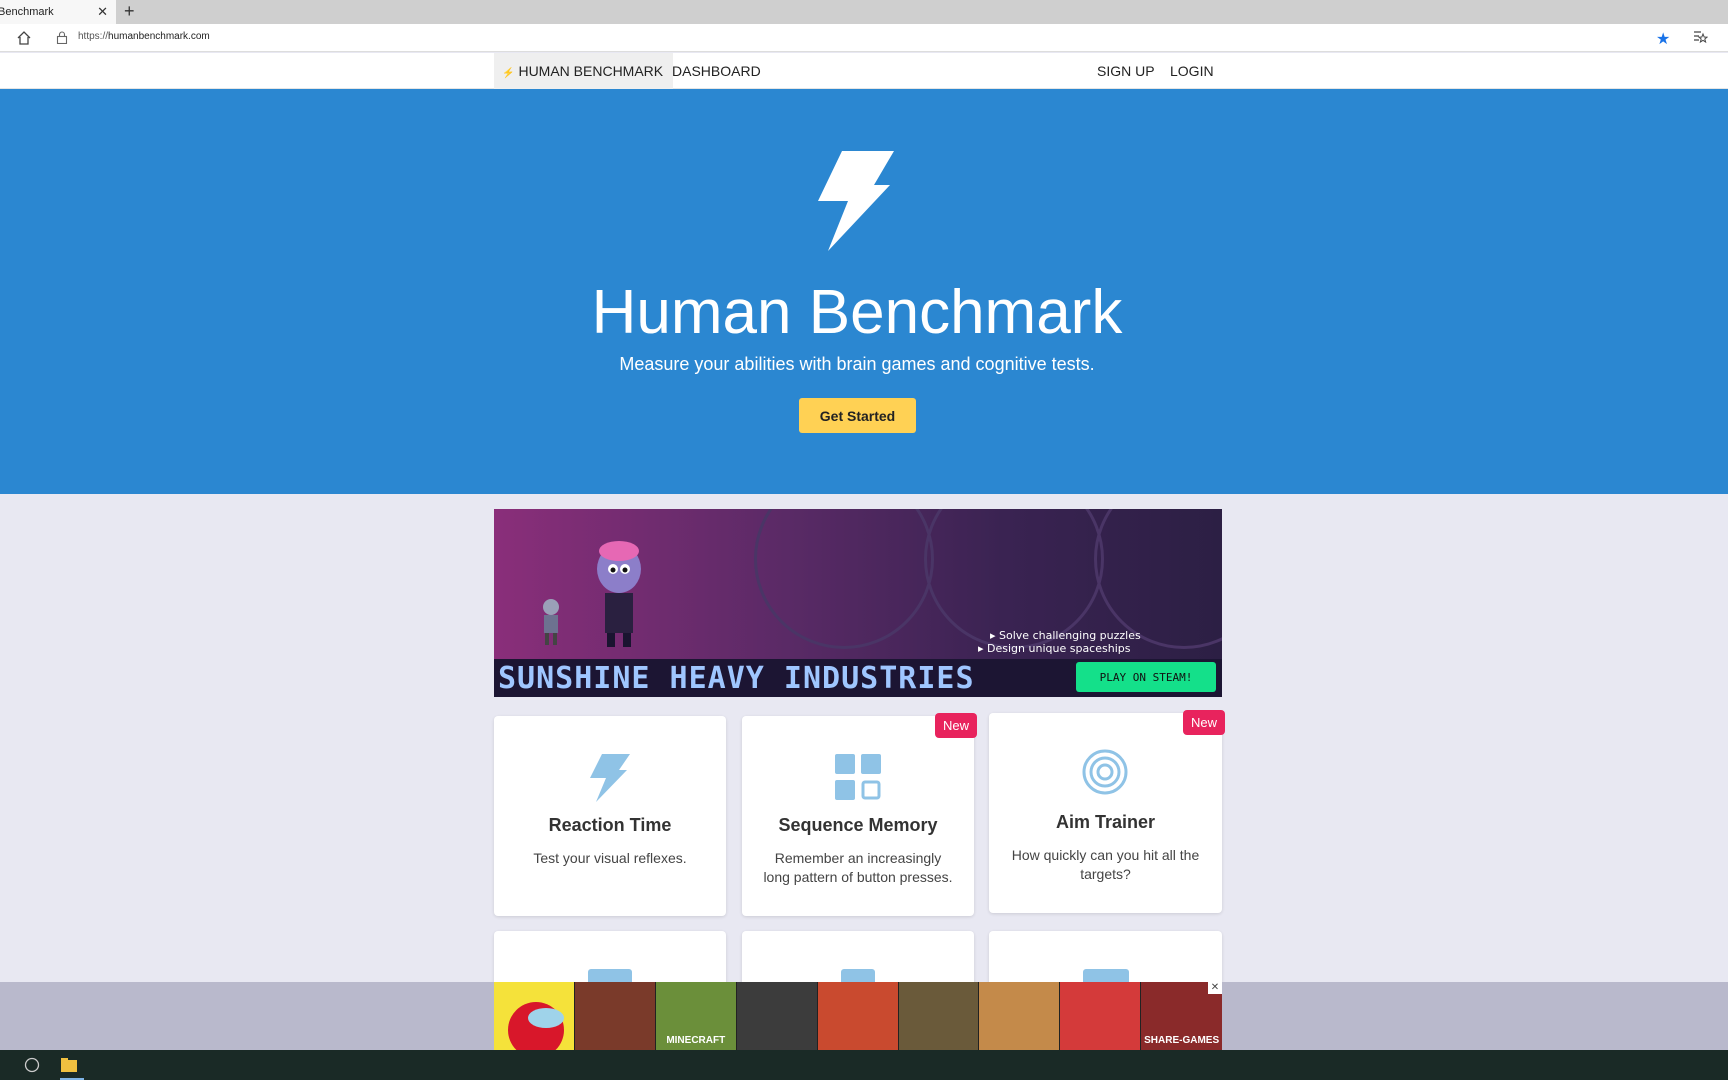 This screenshot has width=1728, height=1080. What do you see at coordinates (1146, 677) in the screenshot?
I see `play-on-steam-button: PLAY ON STEAM!` at bounding box center [1146, 677].